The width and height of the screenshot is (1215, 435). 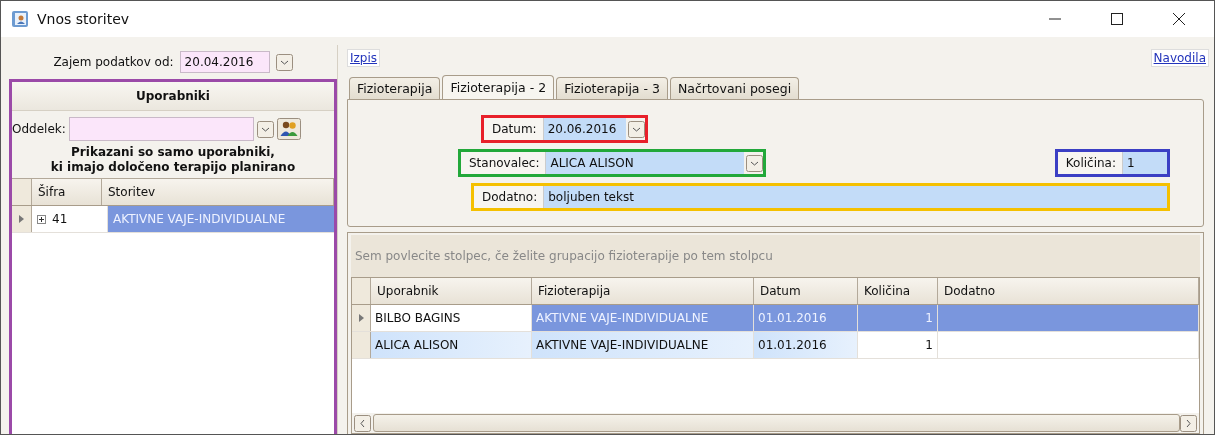 What do you see at coordinates (612, 163) in the screenshot?
I see `resident-combo: Stanovalec: ALICA ALISON` at bounding box center [612, 163].